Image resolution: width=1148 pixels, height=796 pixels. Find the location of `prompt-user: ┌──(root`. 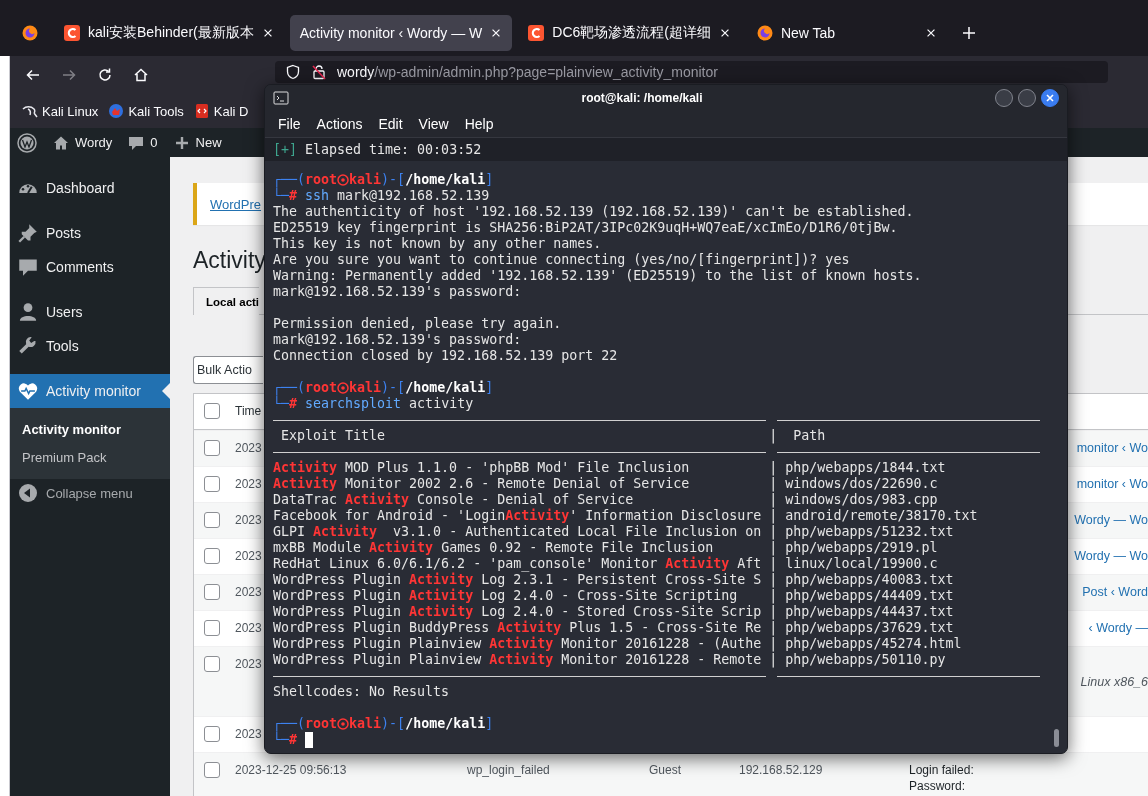

prompt-user: ┌──(root is located at coordinates (305, 388).